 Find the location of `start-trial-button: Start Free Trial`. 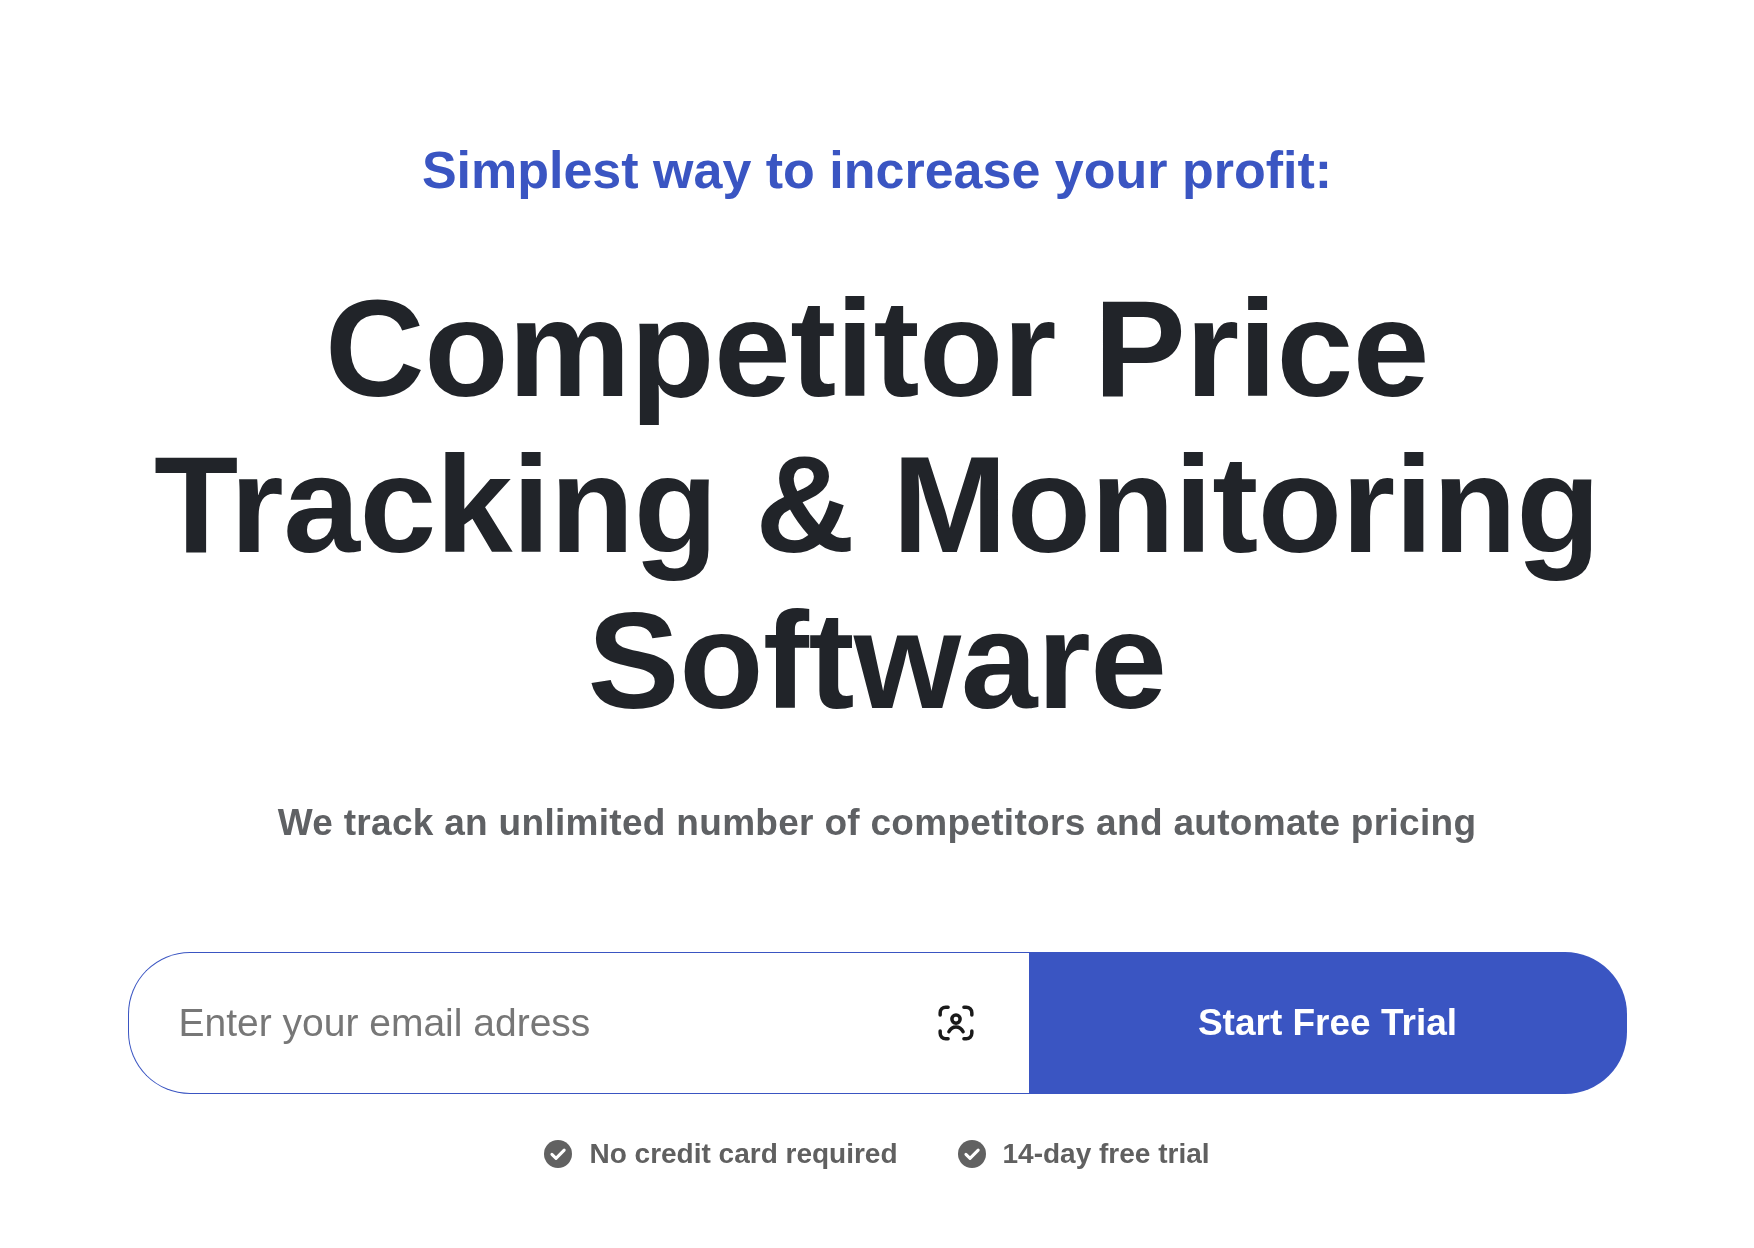

start-trial-button: Start Free Trial is located at coordinates (1327, 1023).